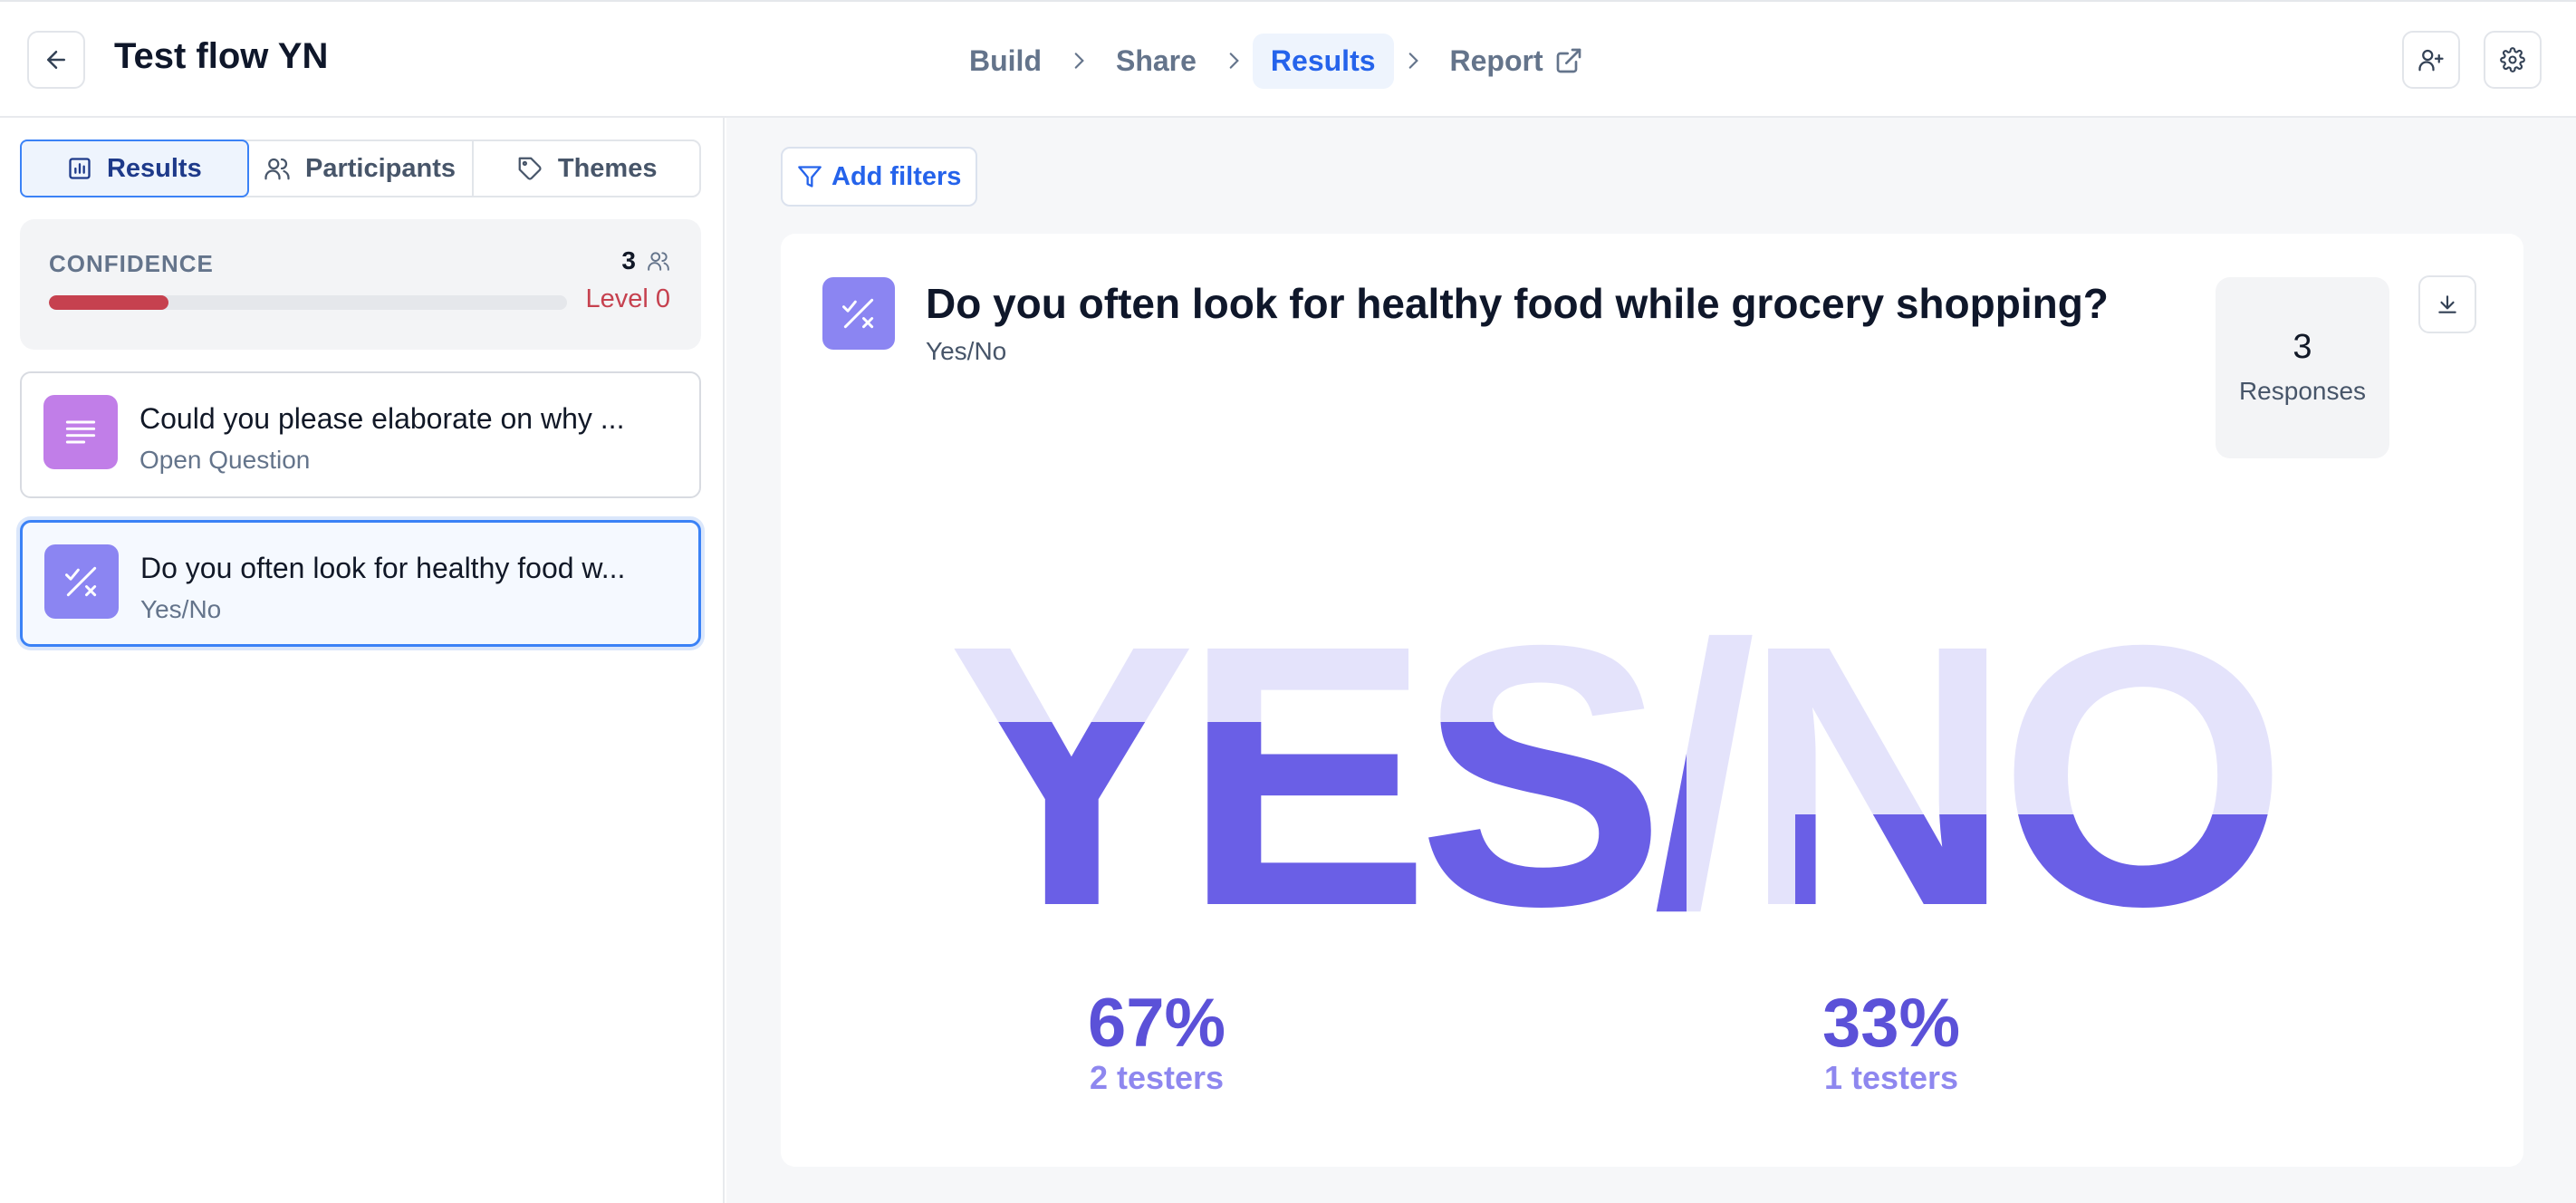 The width and height of the screenshot is (2576, 1203). I want to click on back-button, so click(56, 60).